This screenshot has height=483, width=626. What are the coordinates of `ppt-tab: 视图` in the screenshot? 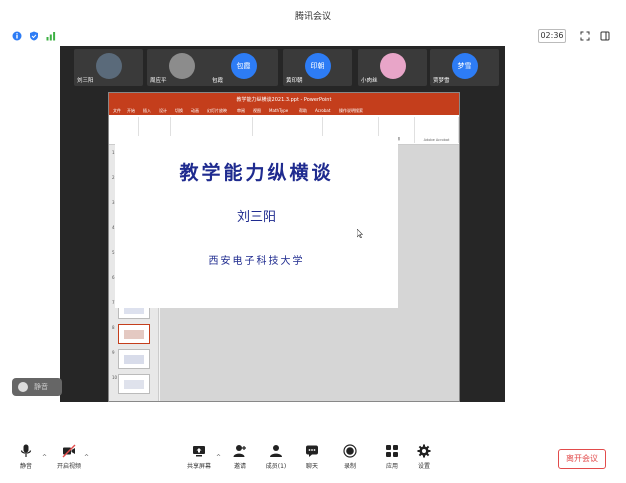 It's located at (257, 111).